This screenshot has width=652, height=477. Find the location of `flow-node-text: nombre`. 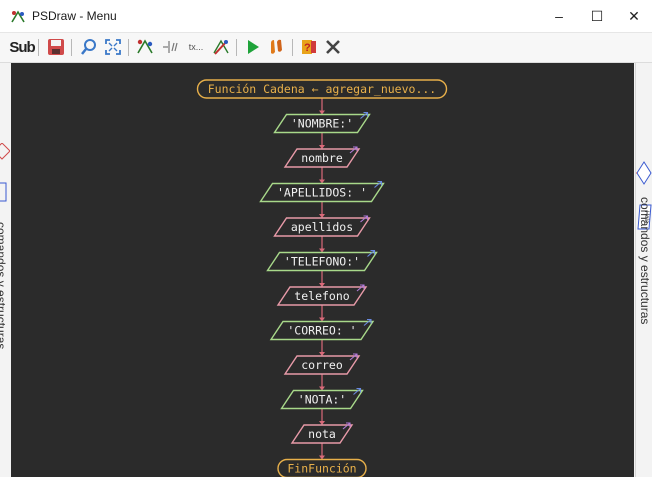

flow-node-text: nombre is located at coordinates (322, 158).